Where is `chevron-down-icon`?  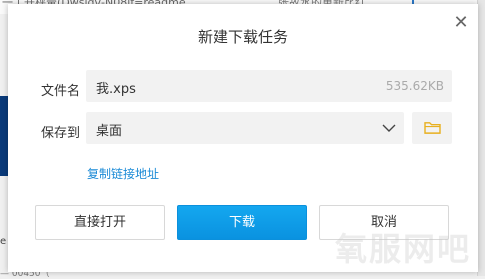 chevron-down-icon is located at coordinates (389, 128).